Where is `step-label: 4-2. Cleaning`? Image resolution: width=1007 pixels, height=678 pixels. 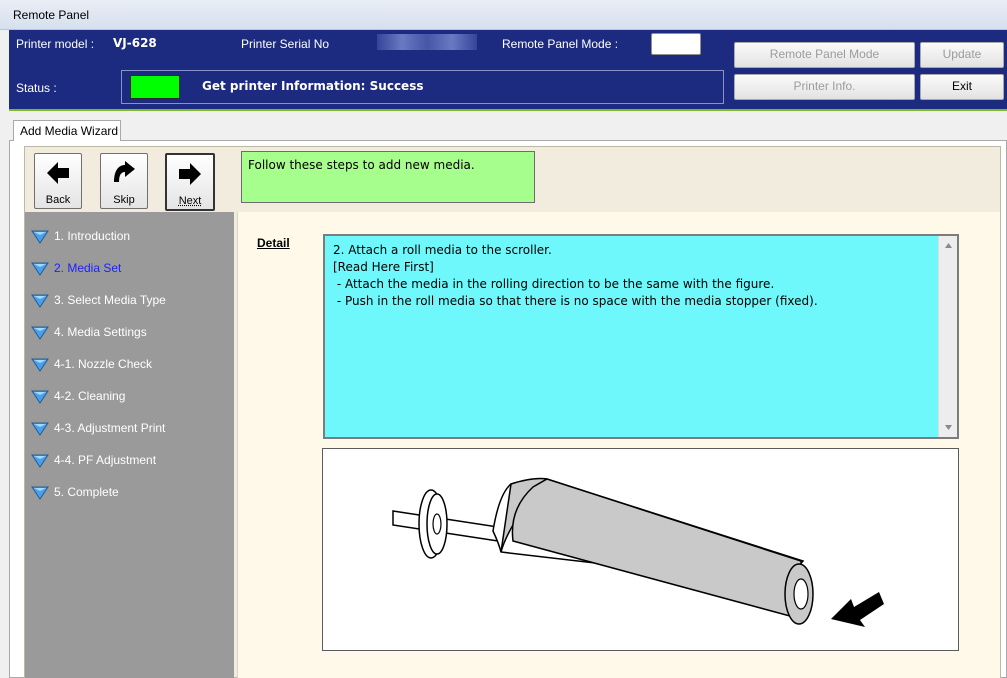 step-label: 4-2. Cleaning is located at coordinates (90, 396).